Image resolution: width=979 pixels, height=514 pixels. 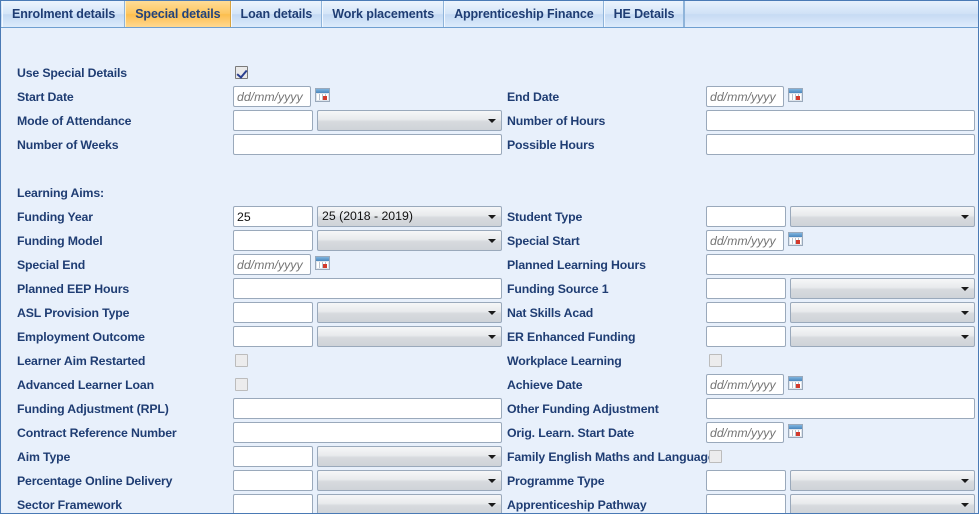 I want to click on input-funding-year-code, so click(x=273, y=216).